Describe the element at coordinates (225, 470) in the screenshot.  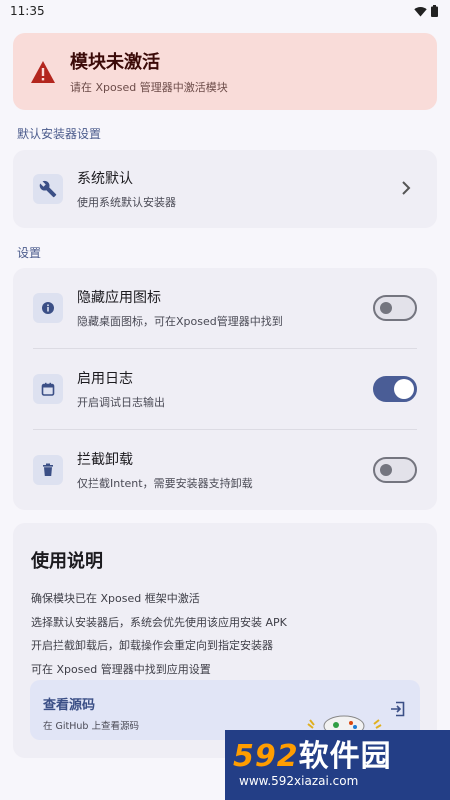
I see `setting-intercept-uninstall: 拦截卸载 仅拦截Intent，需要安装器支持卸载` at that location.